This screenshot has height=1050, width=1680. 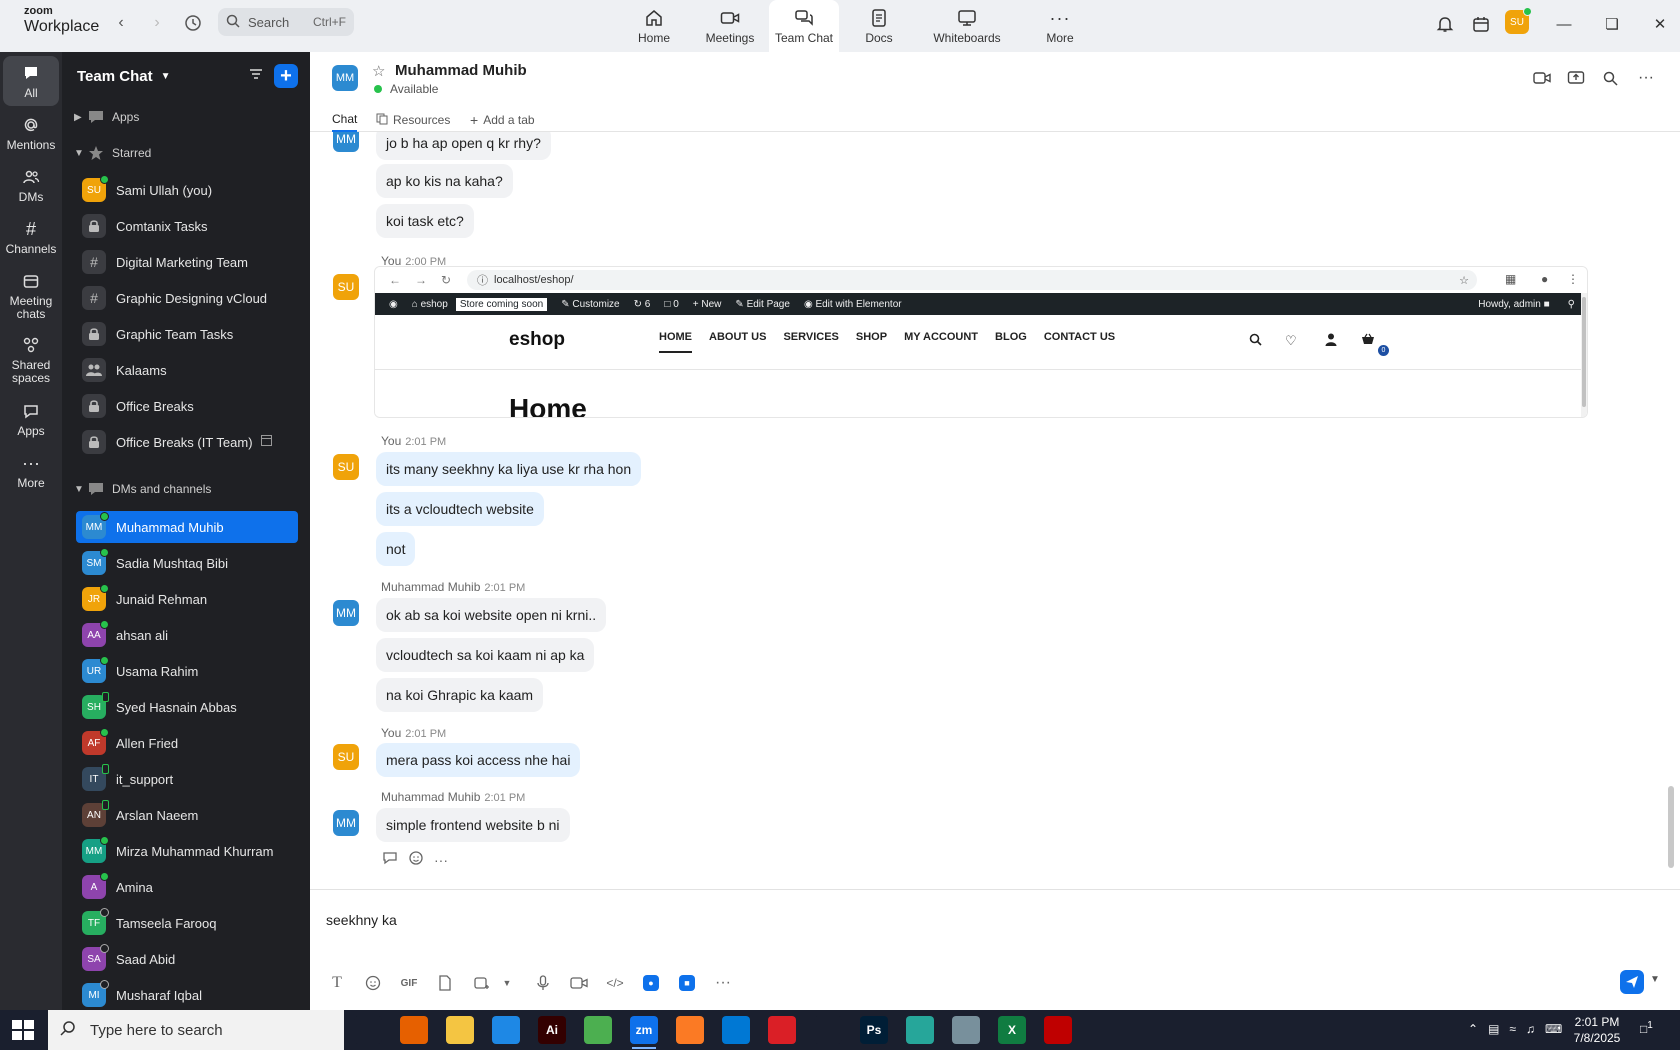 What do you see at coordinates (1646, 78) in the screenshot?
I see `more-options-icon: ···` at bounding box center [1646, 78].